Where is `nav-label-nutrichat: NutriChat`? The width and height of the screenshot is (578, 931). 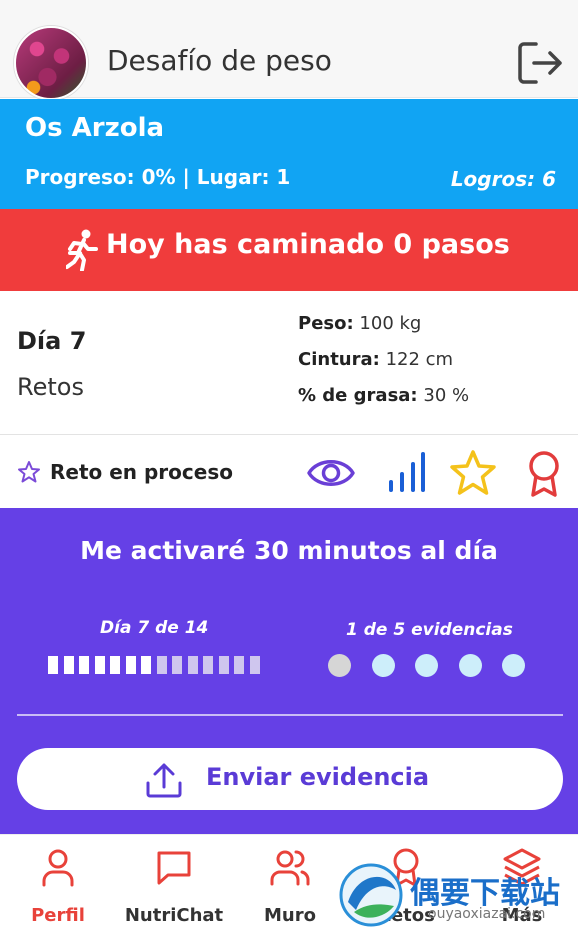
nav-label-nutrichat: NutriChat is located at coordinates (174, 915).